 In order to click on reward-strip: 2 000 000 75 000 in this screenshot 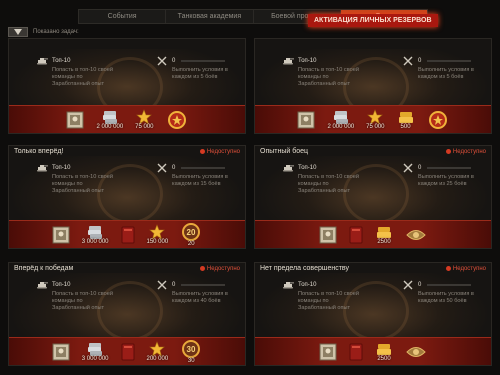, I will do `click(127, 119)`.